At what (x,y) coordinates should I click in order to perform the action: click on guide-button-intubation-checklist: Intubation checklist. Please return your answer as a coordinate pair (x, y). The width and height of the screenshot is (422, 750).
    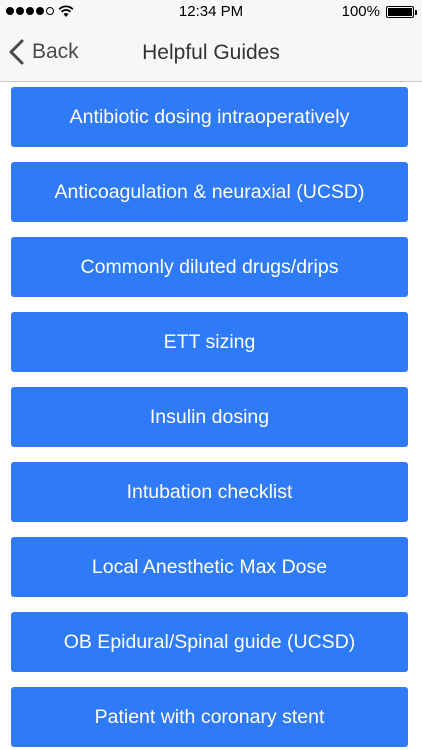
    Looking at the image, I should click on (209, 492).